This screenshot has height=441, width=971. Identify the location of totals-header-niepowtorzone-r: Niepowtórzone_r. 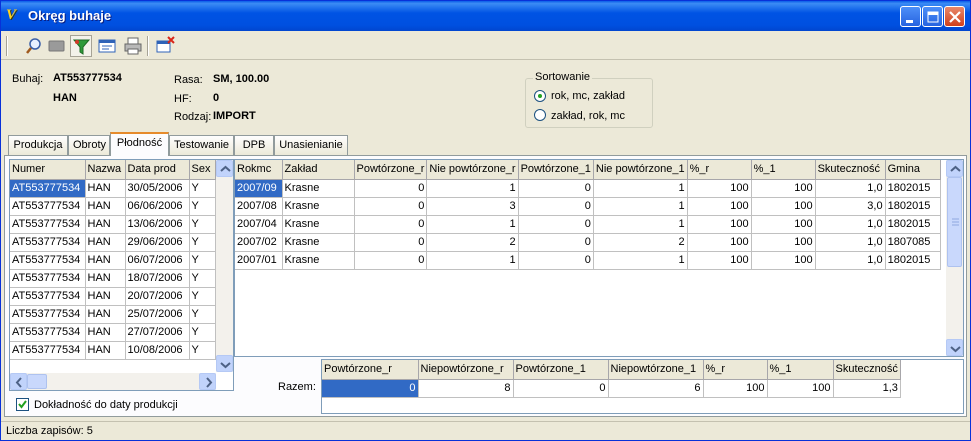
(466, 370).